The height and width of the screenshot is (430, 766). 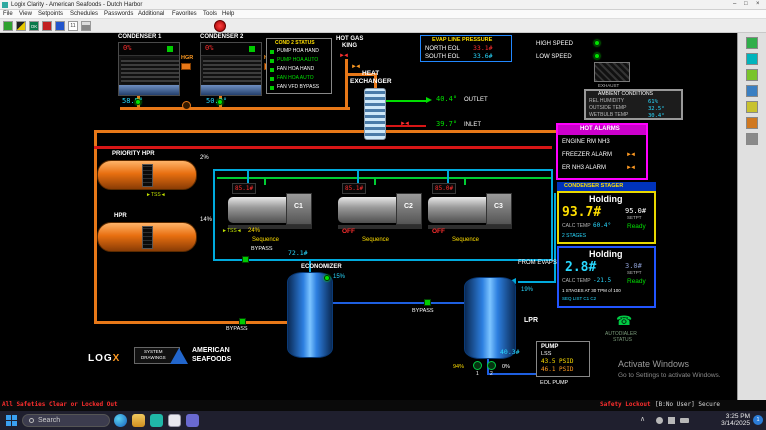 What do you see at coordinates (298, 87) in the screenshot?
I see `cond2-status-row: FAN VFD BYPASS` at bounding box center [298, 87].